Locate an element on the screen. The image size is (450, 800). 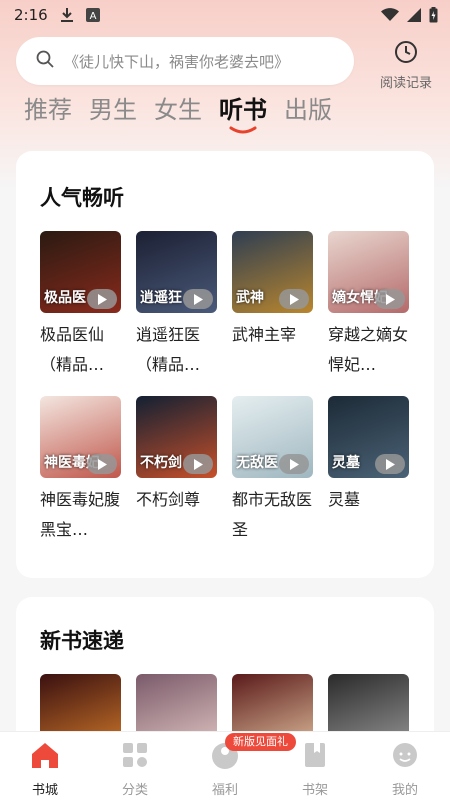
book-item: 武神武神主宰 is located at coordinates (272, 305).